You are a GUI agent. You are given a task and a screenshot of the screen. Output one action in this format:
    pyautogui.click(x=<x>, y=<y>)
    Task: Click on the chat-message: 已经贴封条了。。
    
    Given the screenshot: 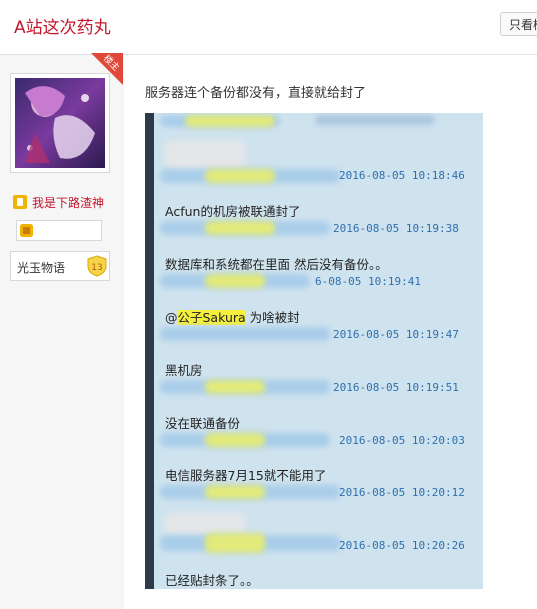 What is the action you would take?
    pyautogui.click(x=212, y=580)
    